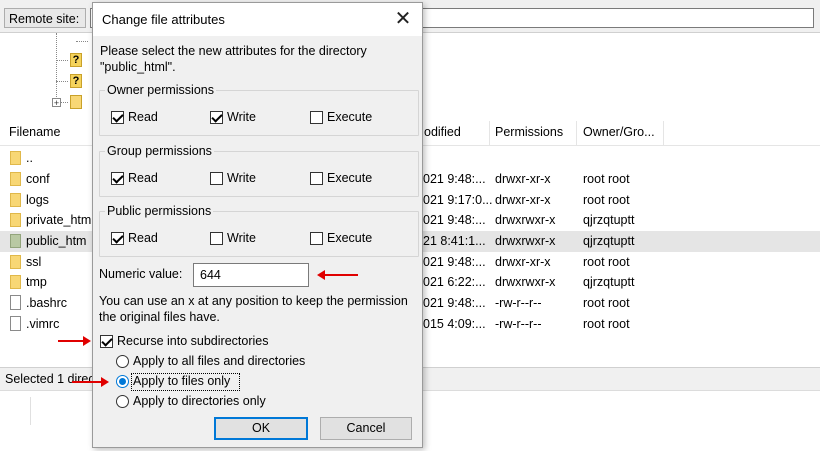 Image resolution: width=820 pixels, height=451 pixels. What do you see at coordinates (316, 117) in the screenshot?
I see `owner-execute-checkbox` at bounding box center [316, 117].